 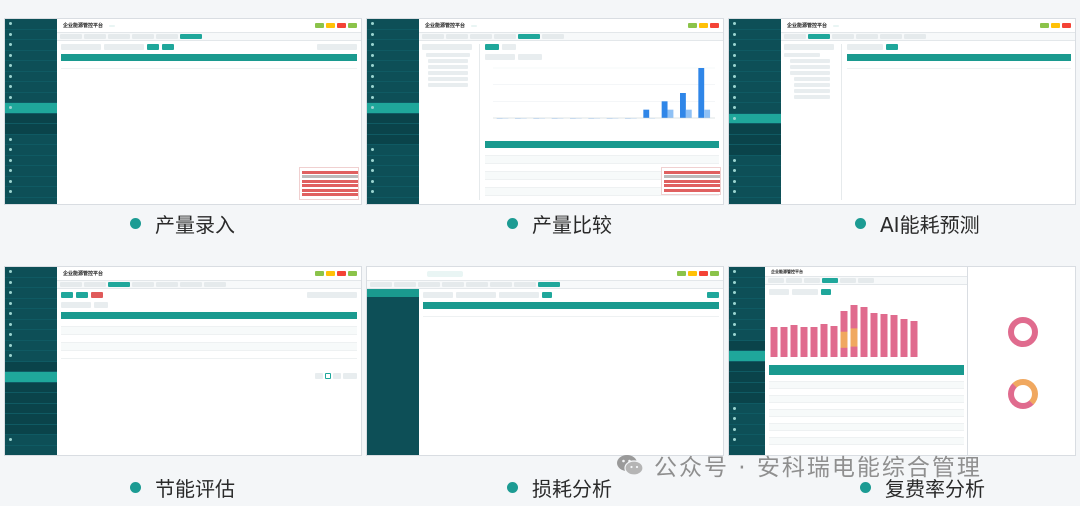 What do you see at coordinates (492, 47) in the screenshot?
I see `tab-chart` at bounding box center [492, 47].